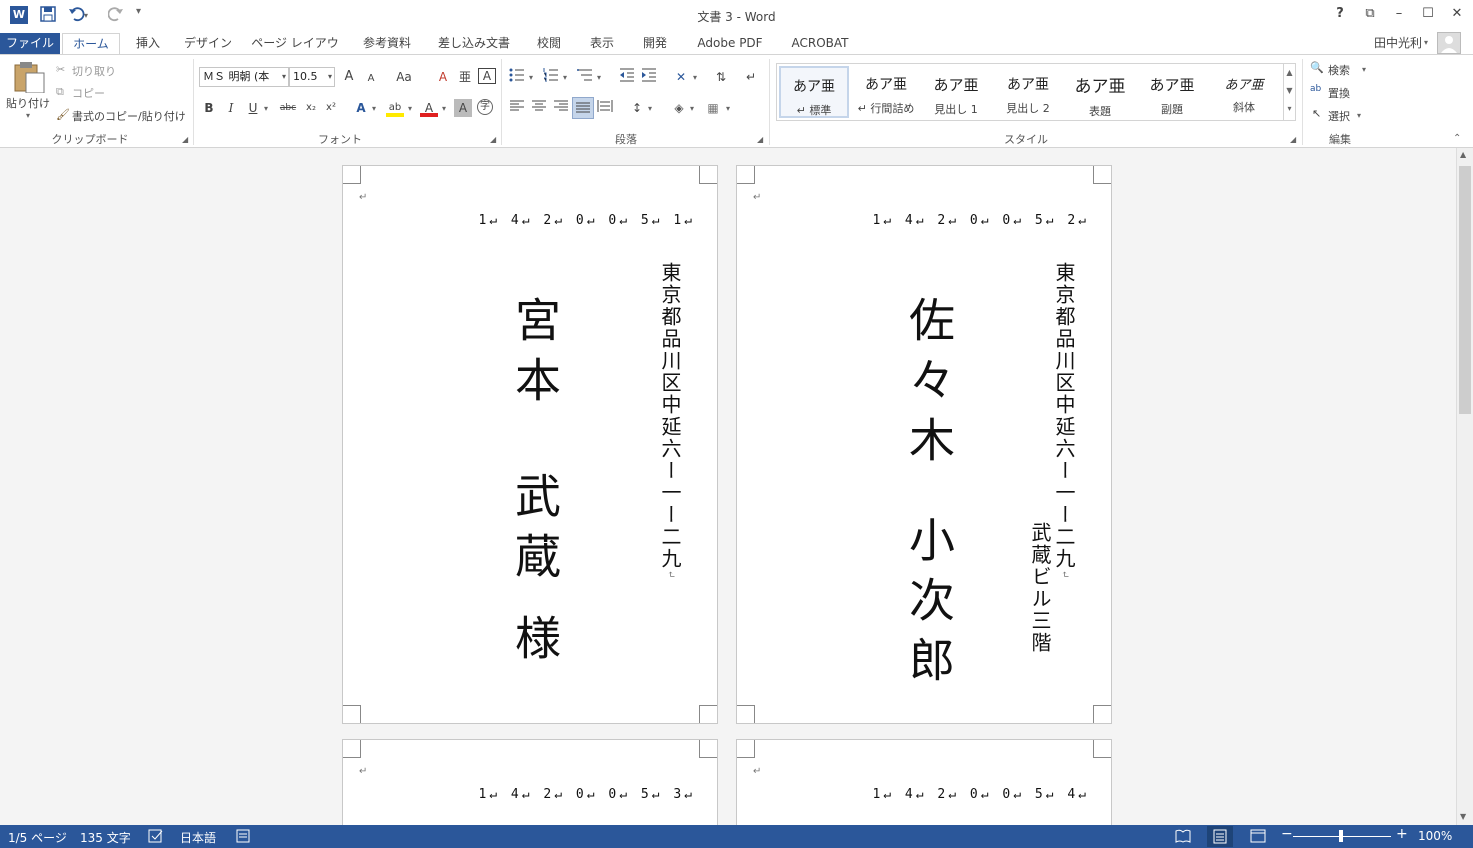  What do you see at coordinates (602, 43) in the screenshot?
I see `tab-view: 表示` at bounding box center [602, 43].